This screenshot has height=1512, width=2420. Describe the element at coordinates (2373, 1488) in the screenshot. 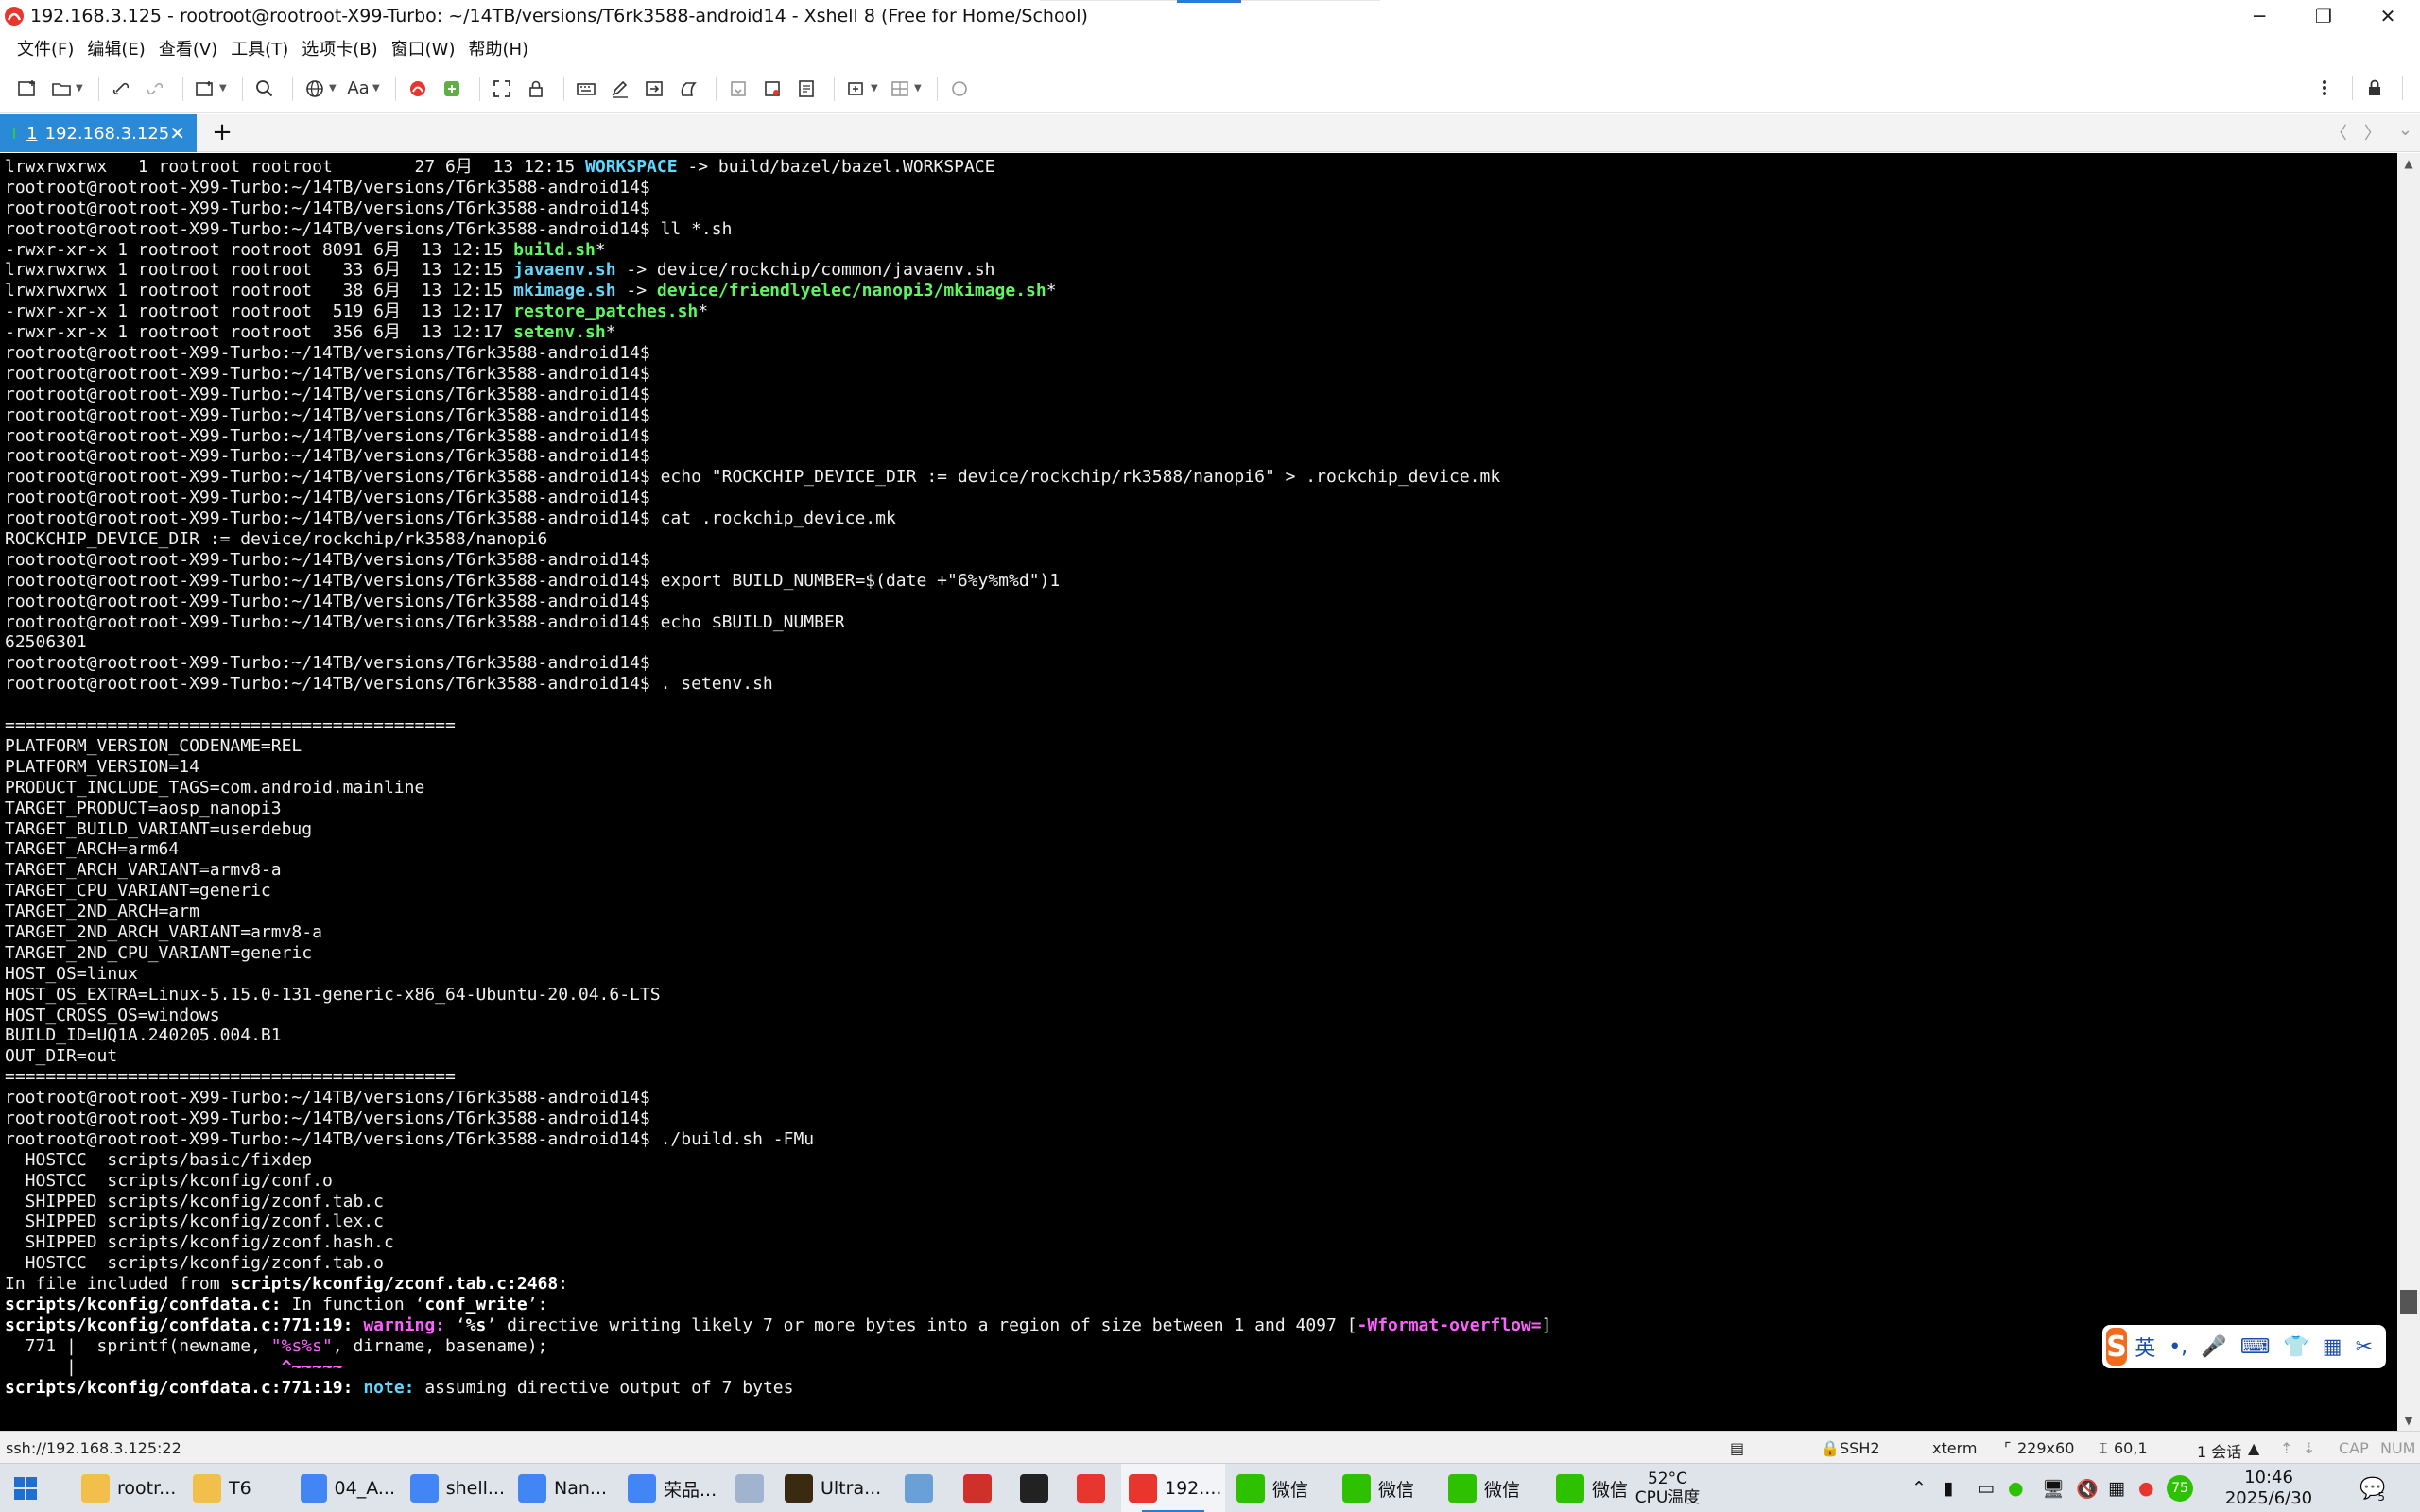

I see `notification-center-icon: 💬 5` at that location.